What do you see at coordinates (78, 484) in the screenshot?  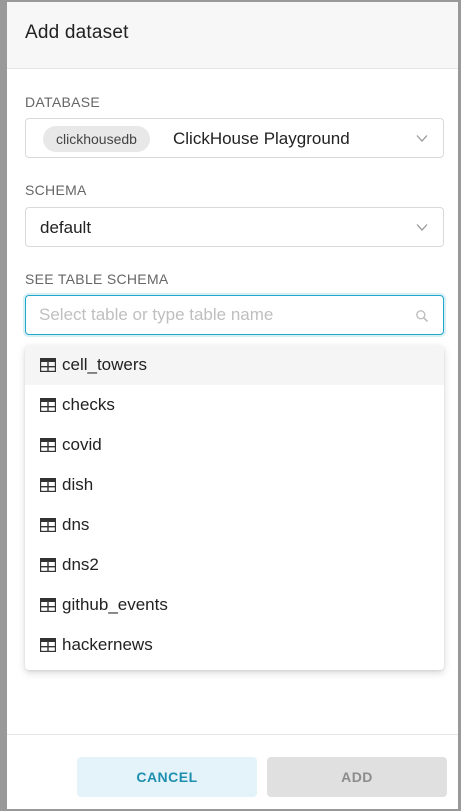 I see `table-option-label: dish` at bounding box center [78, 484].